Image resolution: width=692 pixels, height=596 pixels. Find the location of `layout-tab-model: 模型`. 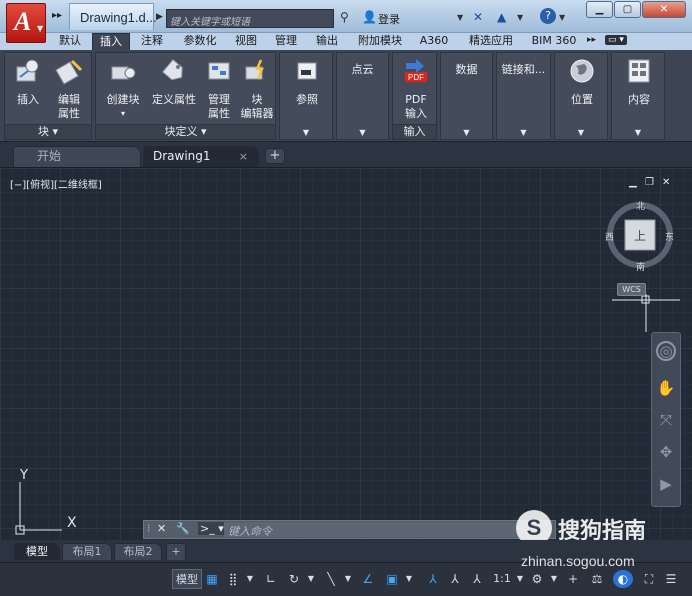

layout-tab-model: 模型 is located at coordinates (37, 551).